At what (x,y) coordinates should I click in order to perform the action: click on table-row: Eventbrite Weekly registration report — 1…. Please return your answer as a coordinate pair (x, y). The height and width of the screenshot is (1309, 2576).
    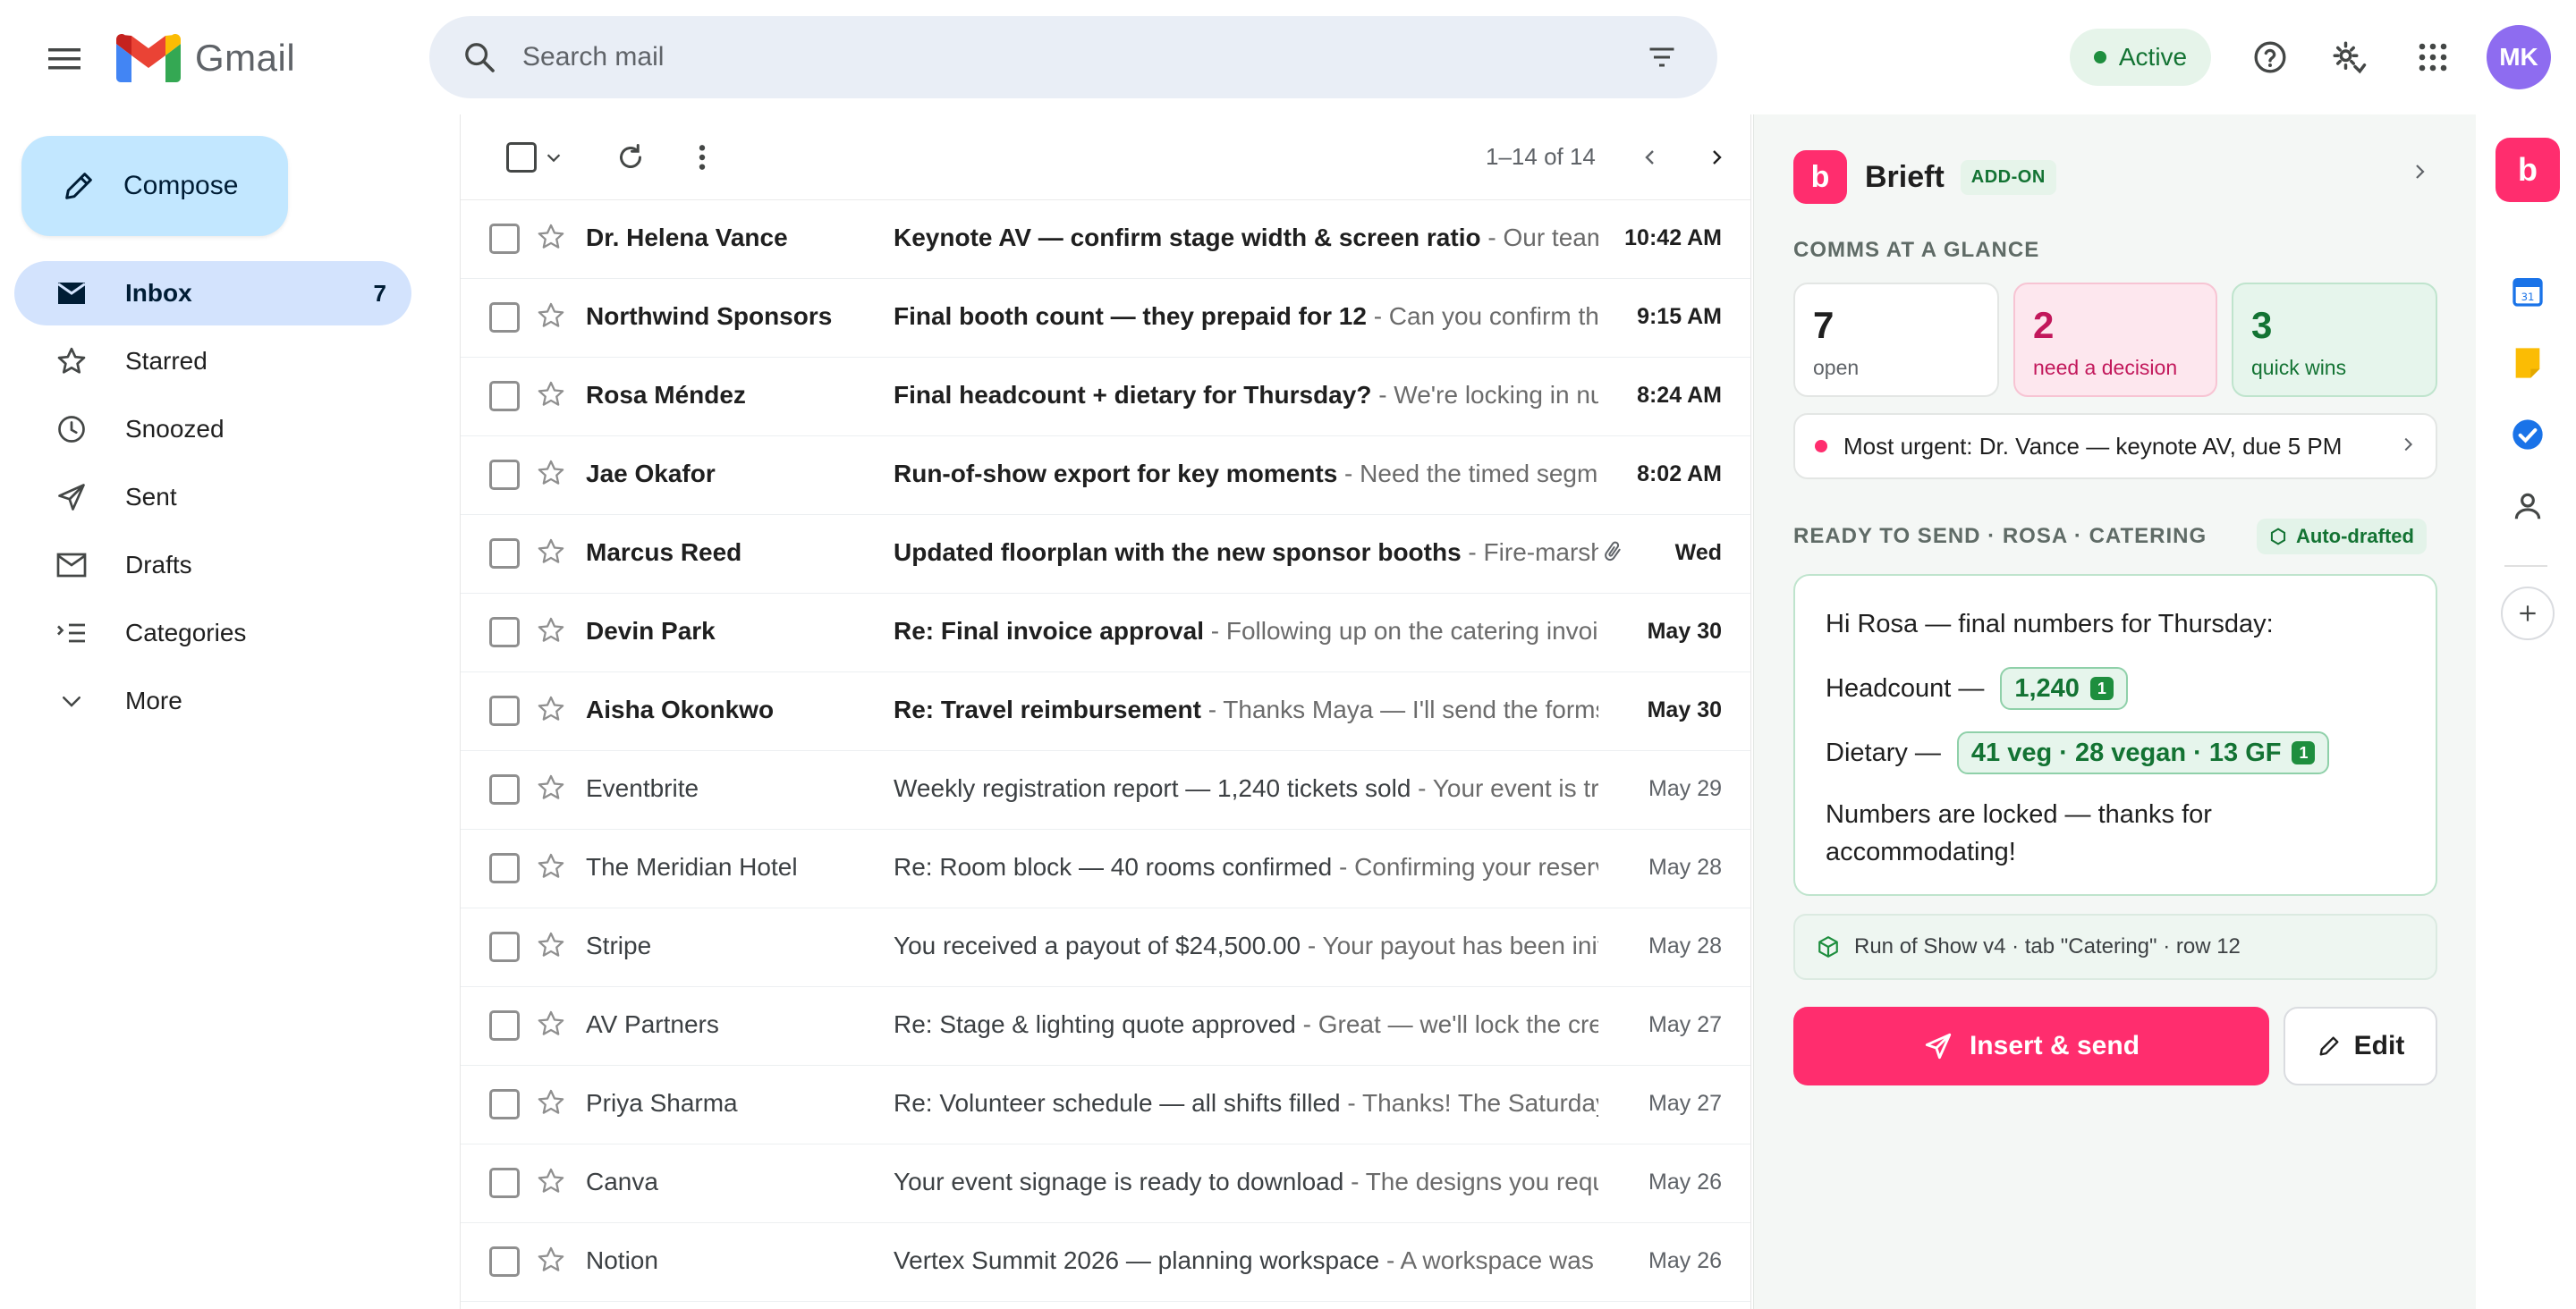
    Looking at the image, I should click on (1105, 790).